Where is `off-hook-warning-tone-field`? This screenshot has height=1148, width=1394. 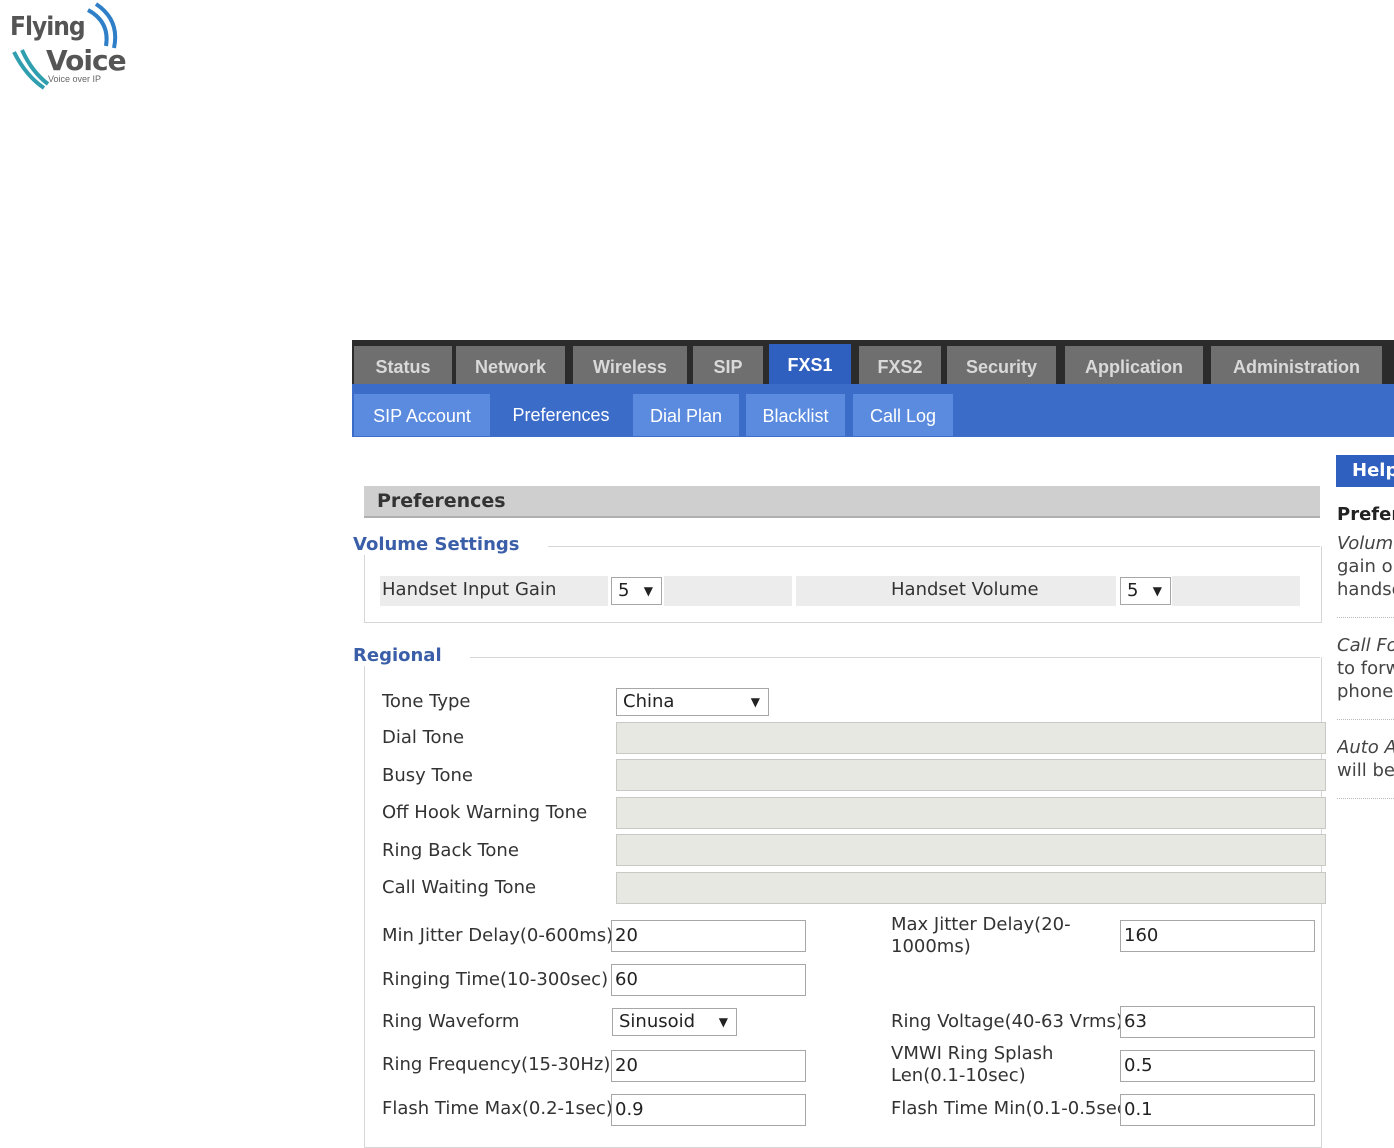 off-hook-warning-tone-field is located at coordinates (971, 813).